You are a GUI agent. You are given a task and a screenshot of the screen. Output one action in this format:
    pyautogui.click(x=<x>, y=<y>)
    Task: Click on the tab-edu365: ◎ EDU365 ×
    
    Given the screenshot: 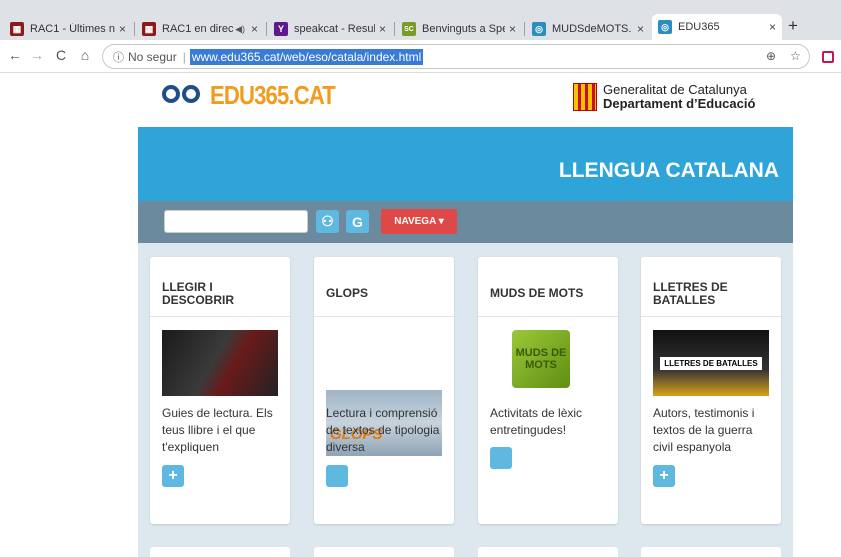 What is the action you would take?
    pyautogui.click(x=717, y=27)
    